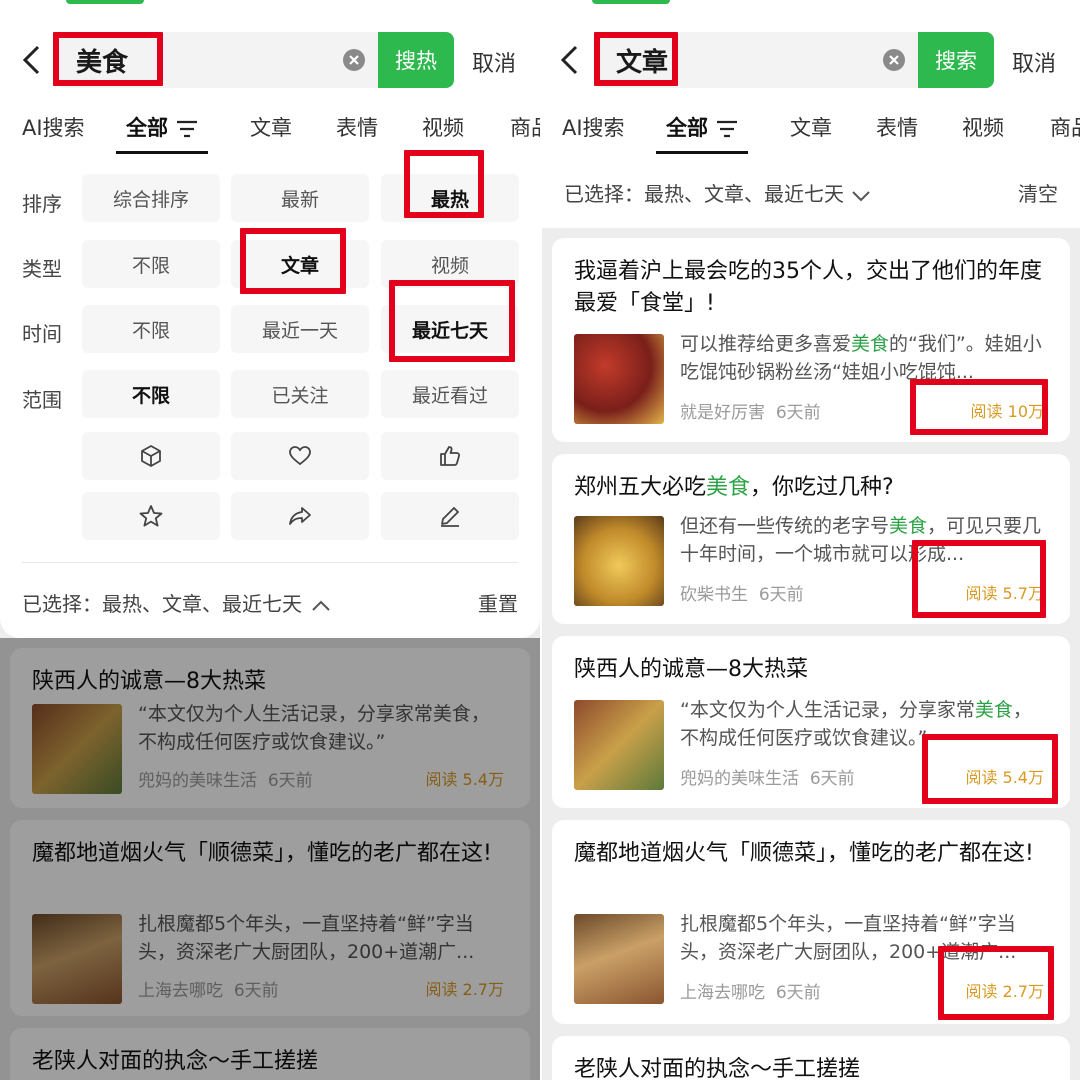 The height and width of the screenshot is (1080, 1080). I want to click on filter-label-sort: 排序, so click(42, 204).